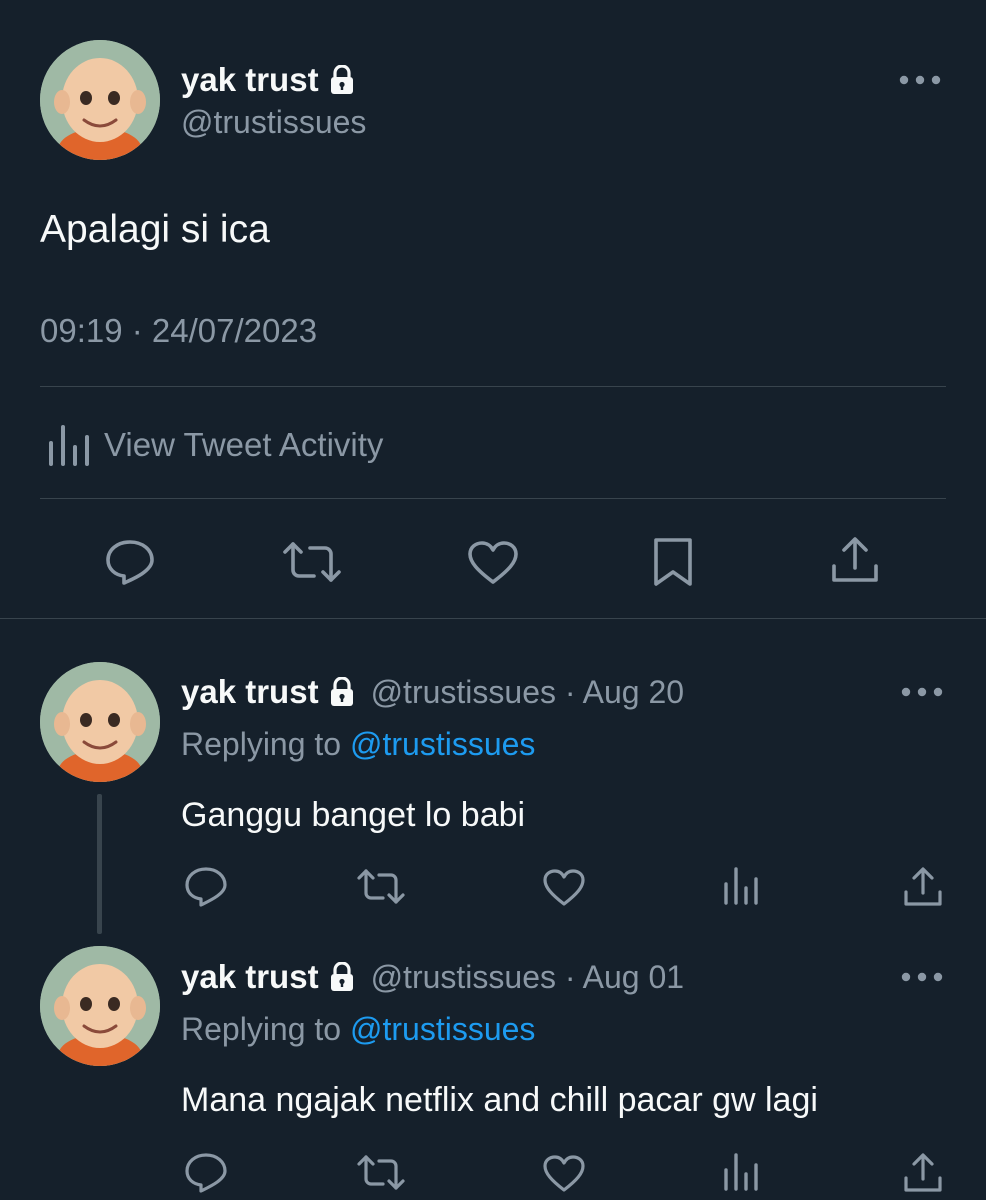 The image size is (986, 1200). What do you see at coordinates (178, 331) in the screenshot?
I see `tweet-timestamp: 09:19 · 24/07/2023` at bounding box center [178, 331].